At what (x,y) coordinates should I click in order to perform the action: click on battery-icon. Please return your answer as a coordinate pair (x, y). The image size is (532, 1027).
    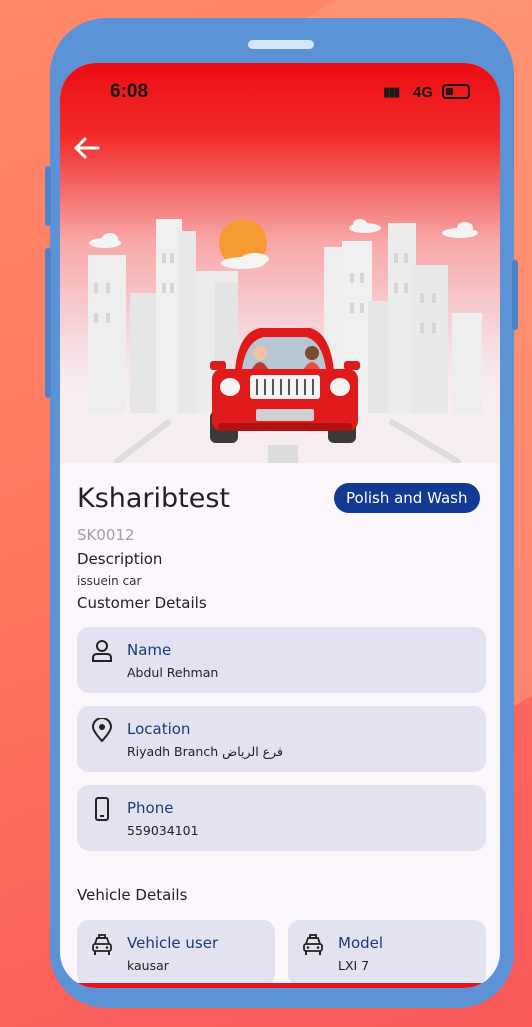
    Looking at the image, I should click on (456, 91).